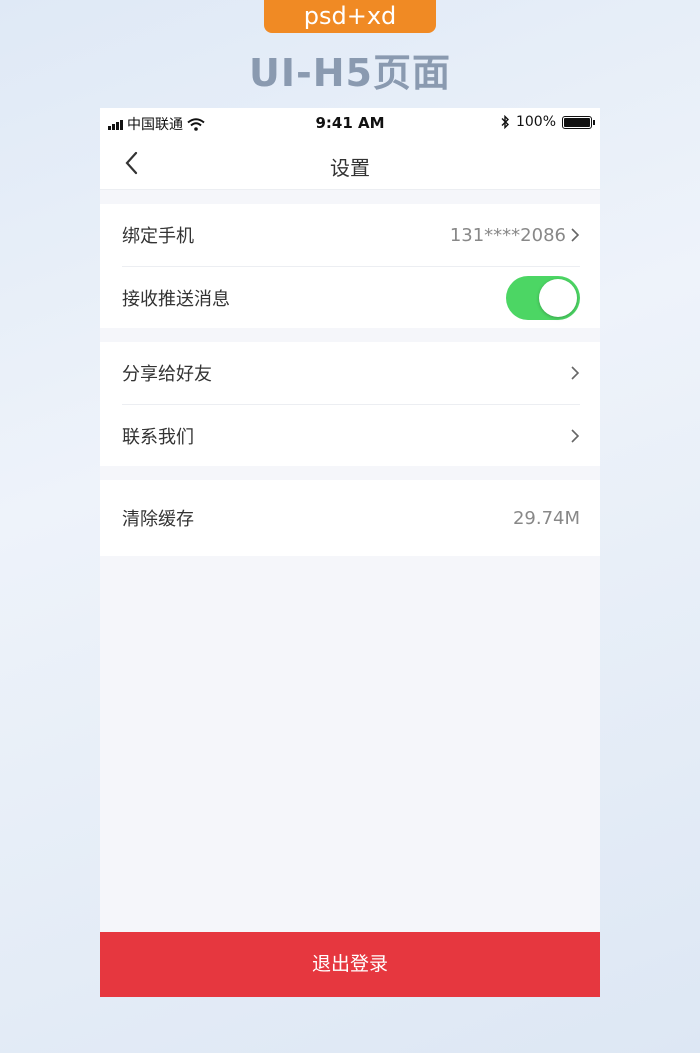 The width and height of the screenshot is (700, 1053). I want to click on bind-phone-row: 绑定手机 131****2086, so click(351, 235).